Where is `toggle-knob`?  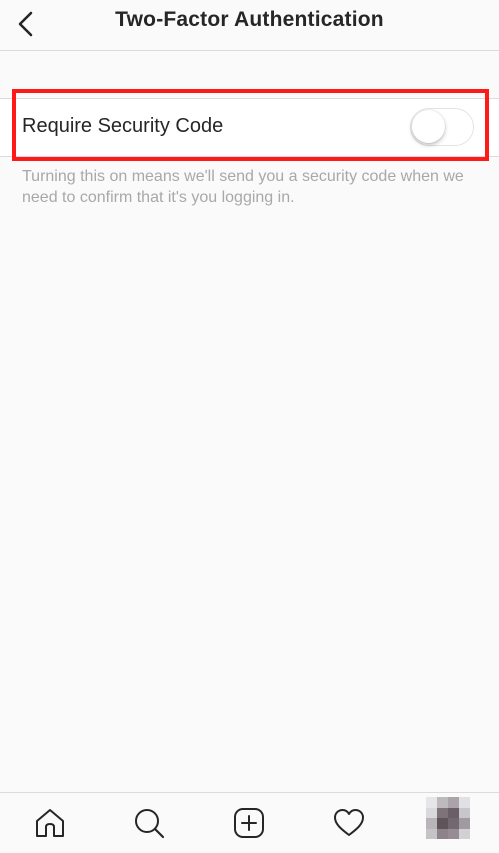
toggle-knob is located at coordinates (428, 126).